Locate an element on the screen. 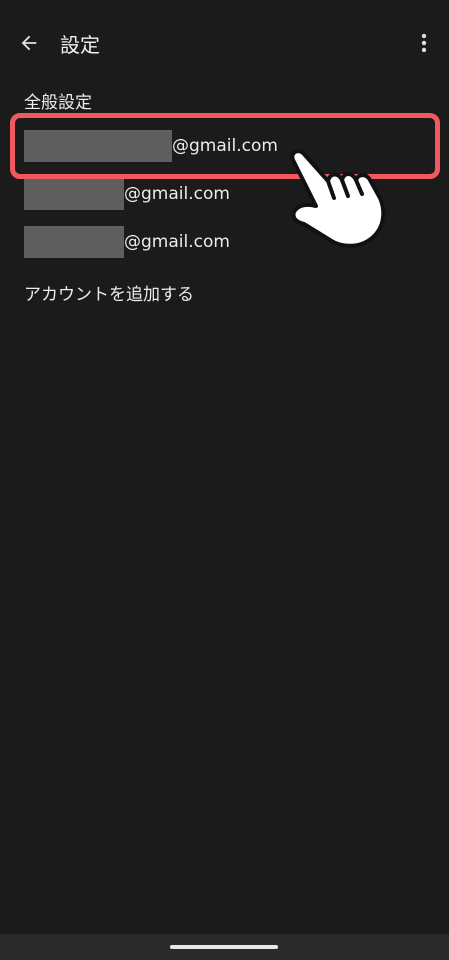  arrow-left-icon is located at coordinates (29, 43).